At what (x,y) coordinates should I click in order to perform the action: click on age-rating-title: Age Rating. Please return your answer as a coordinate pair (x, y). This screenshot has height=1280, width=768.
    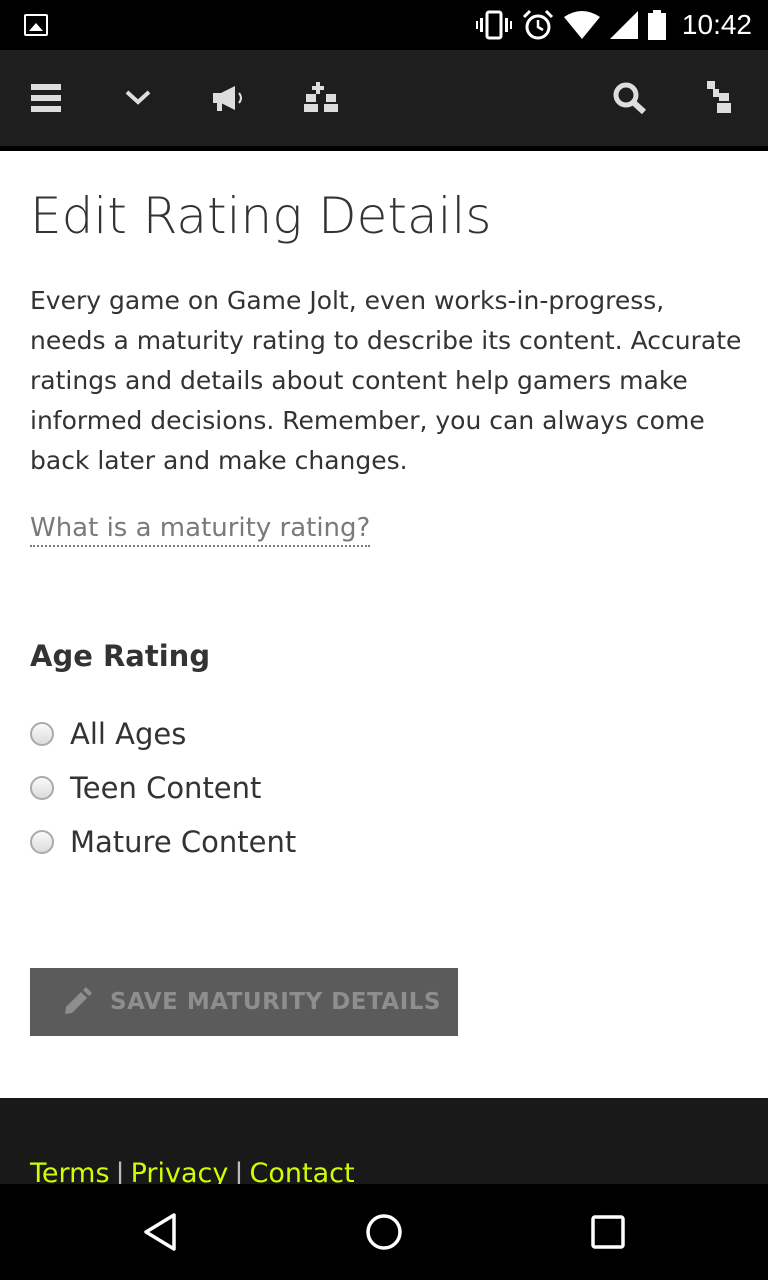
    Looking at the image, I should click on (120, 656).